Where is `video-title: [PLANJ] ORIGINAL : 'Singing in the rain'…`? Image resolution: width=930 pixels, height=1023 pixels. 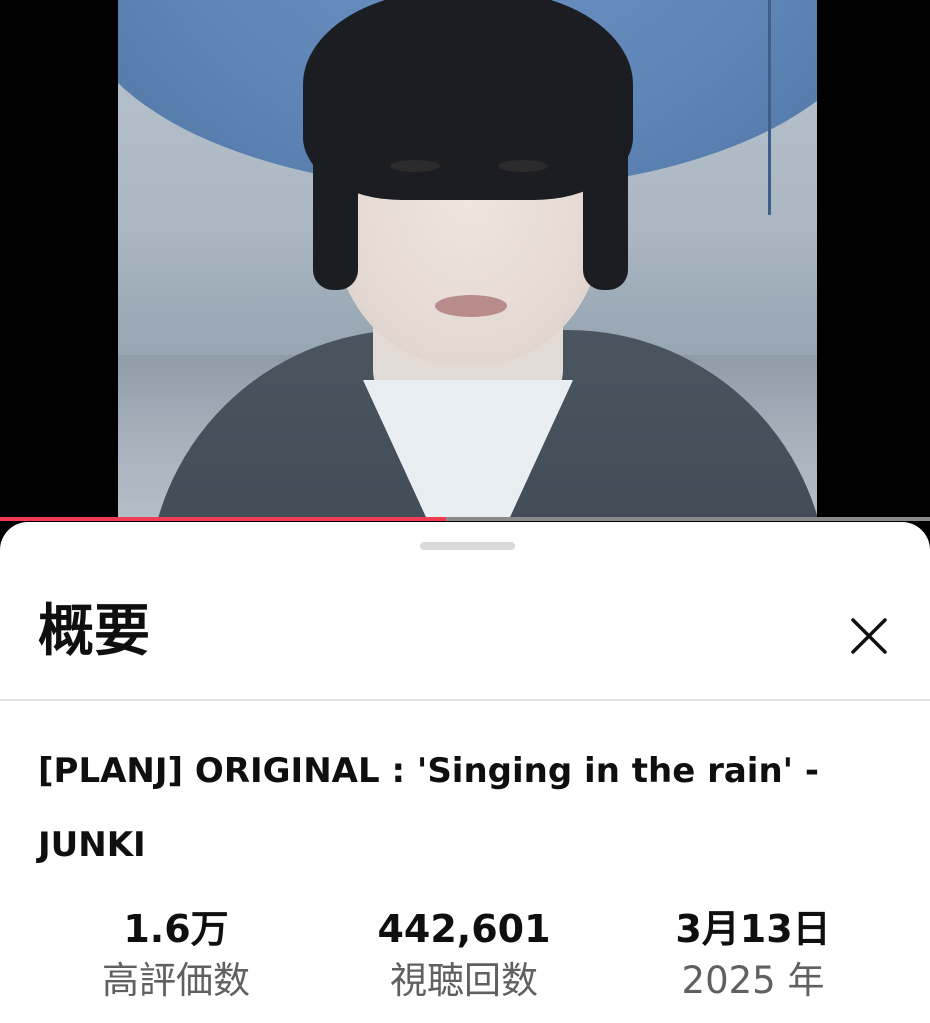 video-title: [PLANJ] ORIGINAL : 'Singing in the rain'… is located at coordinates (429, 808).